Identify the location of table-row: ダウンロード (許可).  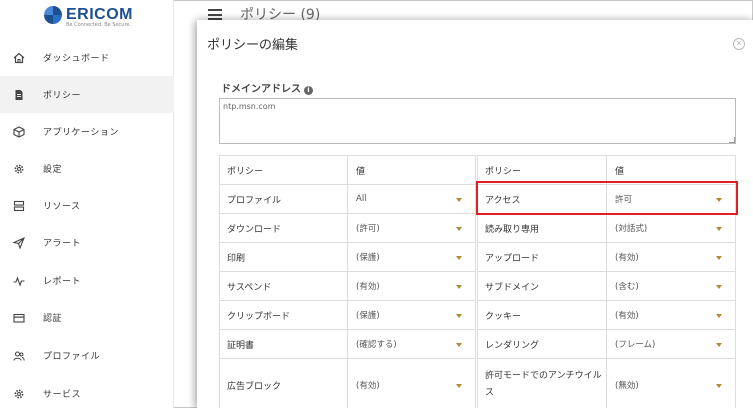
(347, 228).